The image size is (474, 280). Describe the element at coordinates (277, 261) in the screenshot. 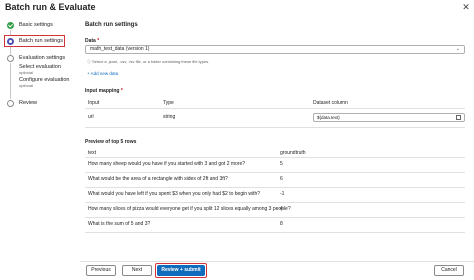

I see `footer-divider` at that location.